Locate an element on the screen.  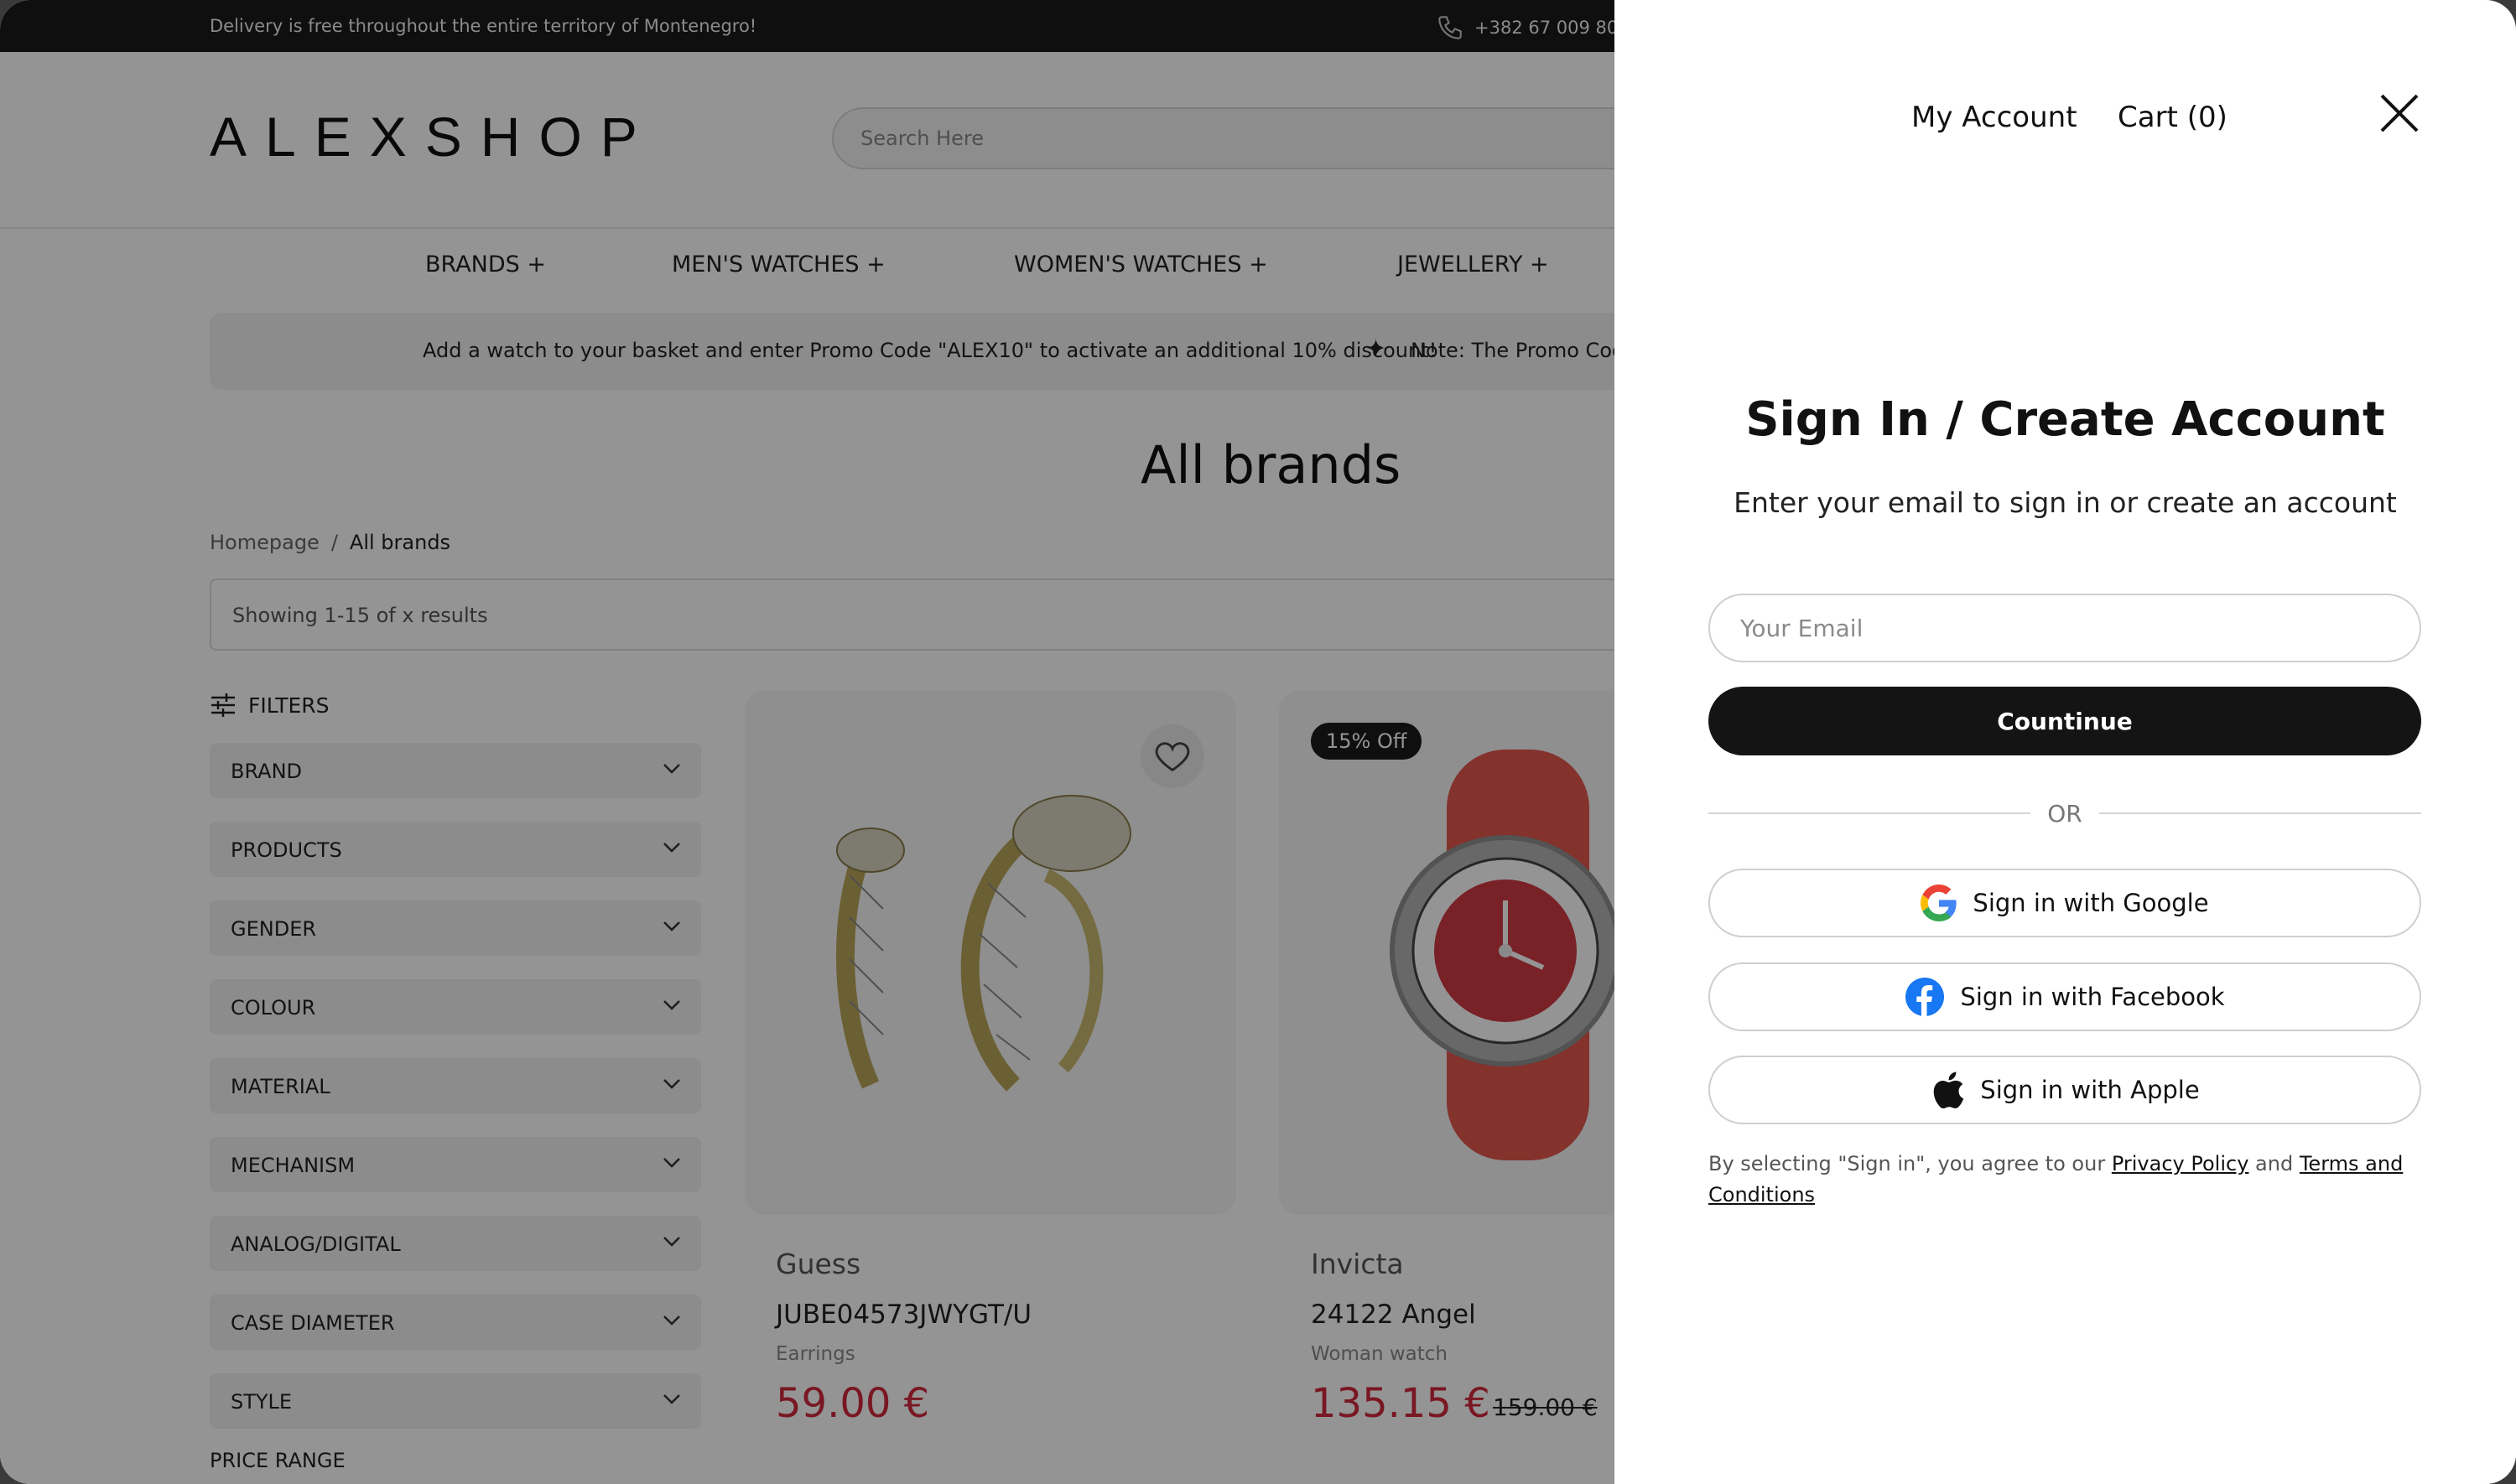
close-icon is located at coordinates (2399, 113).